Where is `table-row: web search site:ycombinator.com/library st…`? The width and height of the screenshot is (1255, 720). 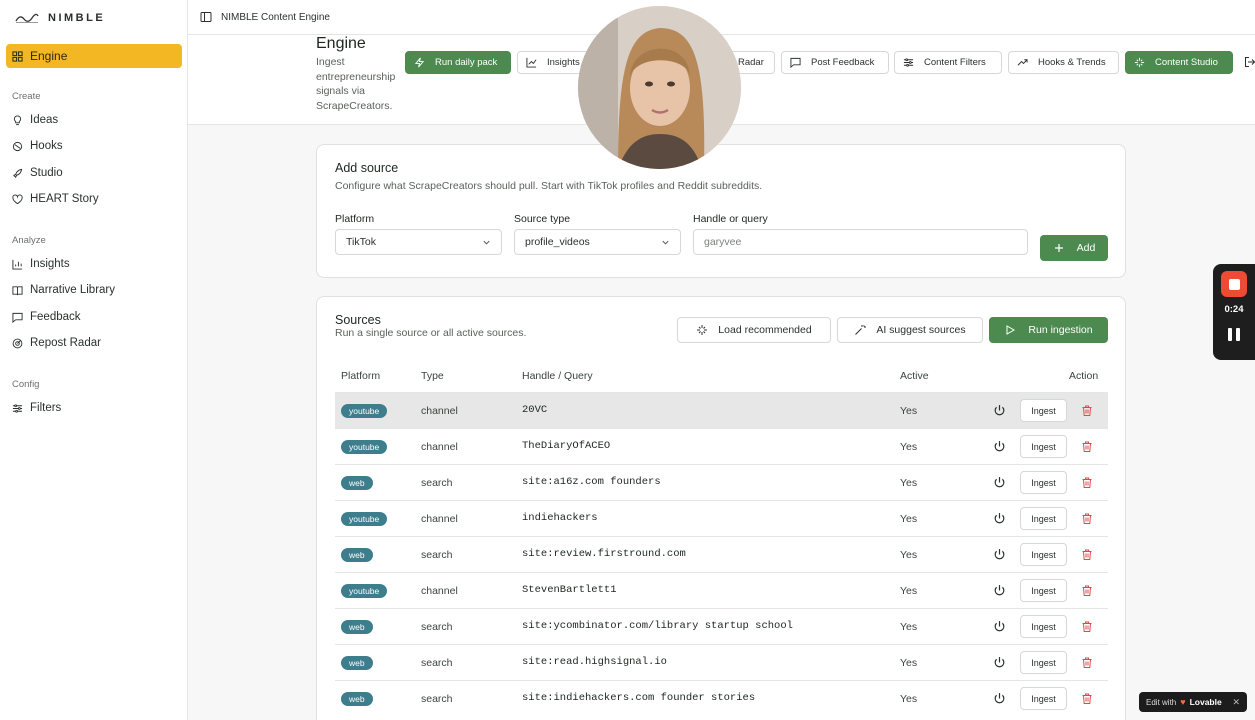 table-row: web search site:ycombinator.com/library st… is located at coordinates (721, 626).